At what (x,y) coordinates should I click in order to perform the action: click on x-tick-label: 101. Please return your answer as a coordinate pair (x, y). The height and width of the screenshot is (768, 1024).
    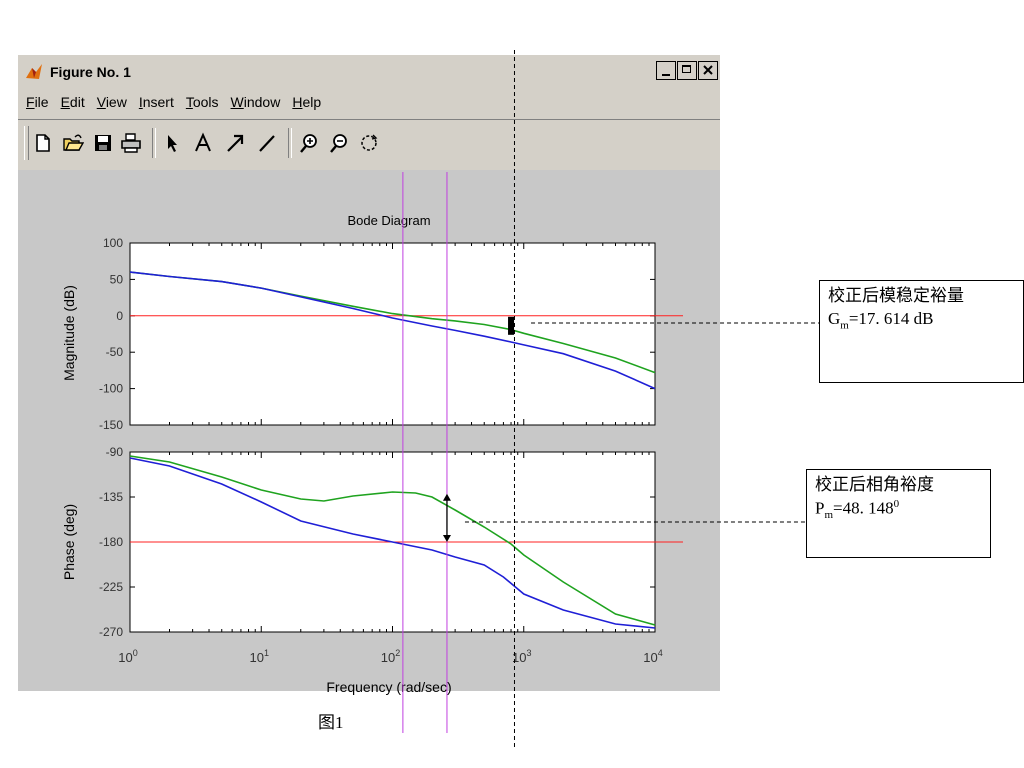
    Looking at the image, I should click on (259, 656).